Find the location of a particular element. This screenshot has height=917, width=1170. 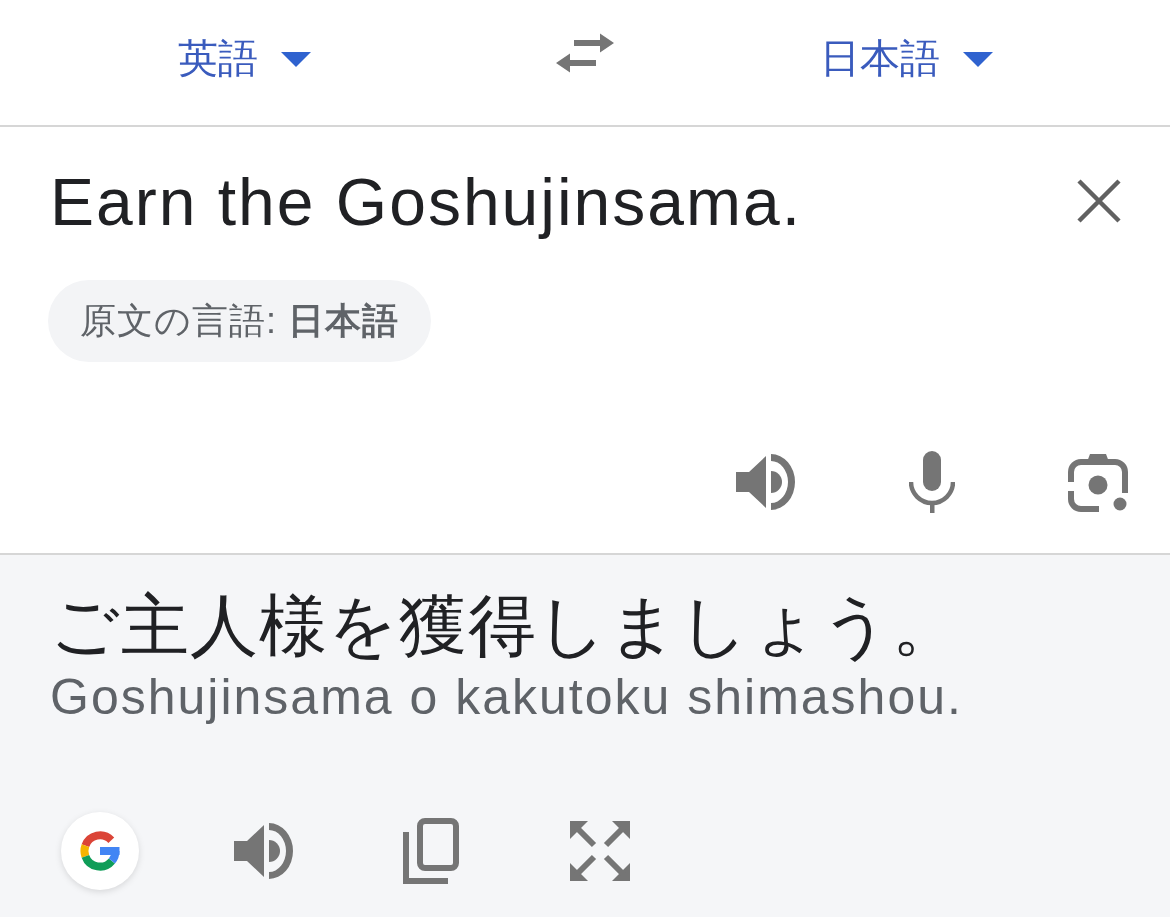

source-language-button: 英語 is located at coordinates (244, 57).